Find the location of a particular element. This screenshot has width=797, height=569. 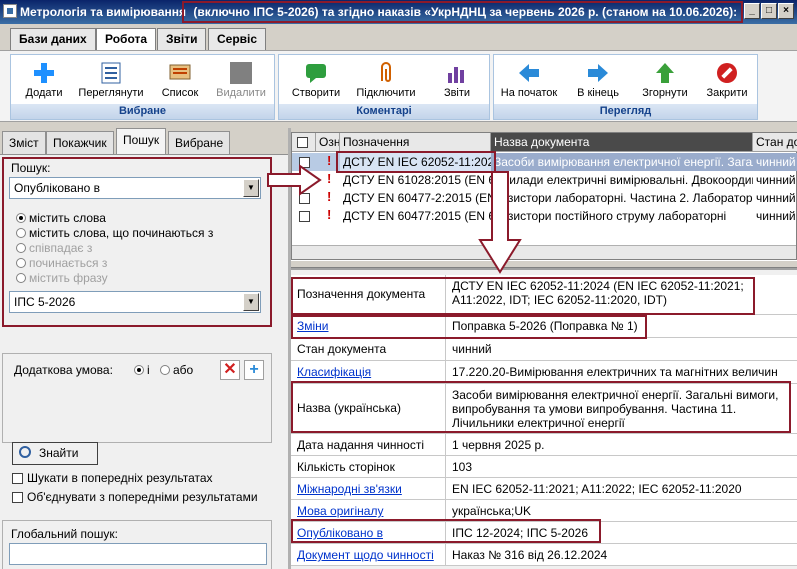

detail-key: Стан документа is located at coordinates (368, 349).